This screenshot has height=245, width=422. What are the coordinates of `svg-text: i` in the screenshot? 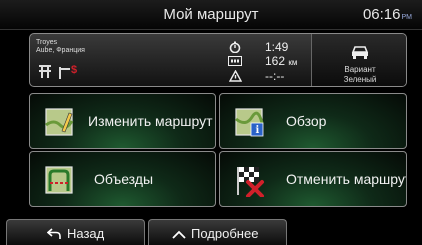 It's located at (258, 130).